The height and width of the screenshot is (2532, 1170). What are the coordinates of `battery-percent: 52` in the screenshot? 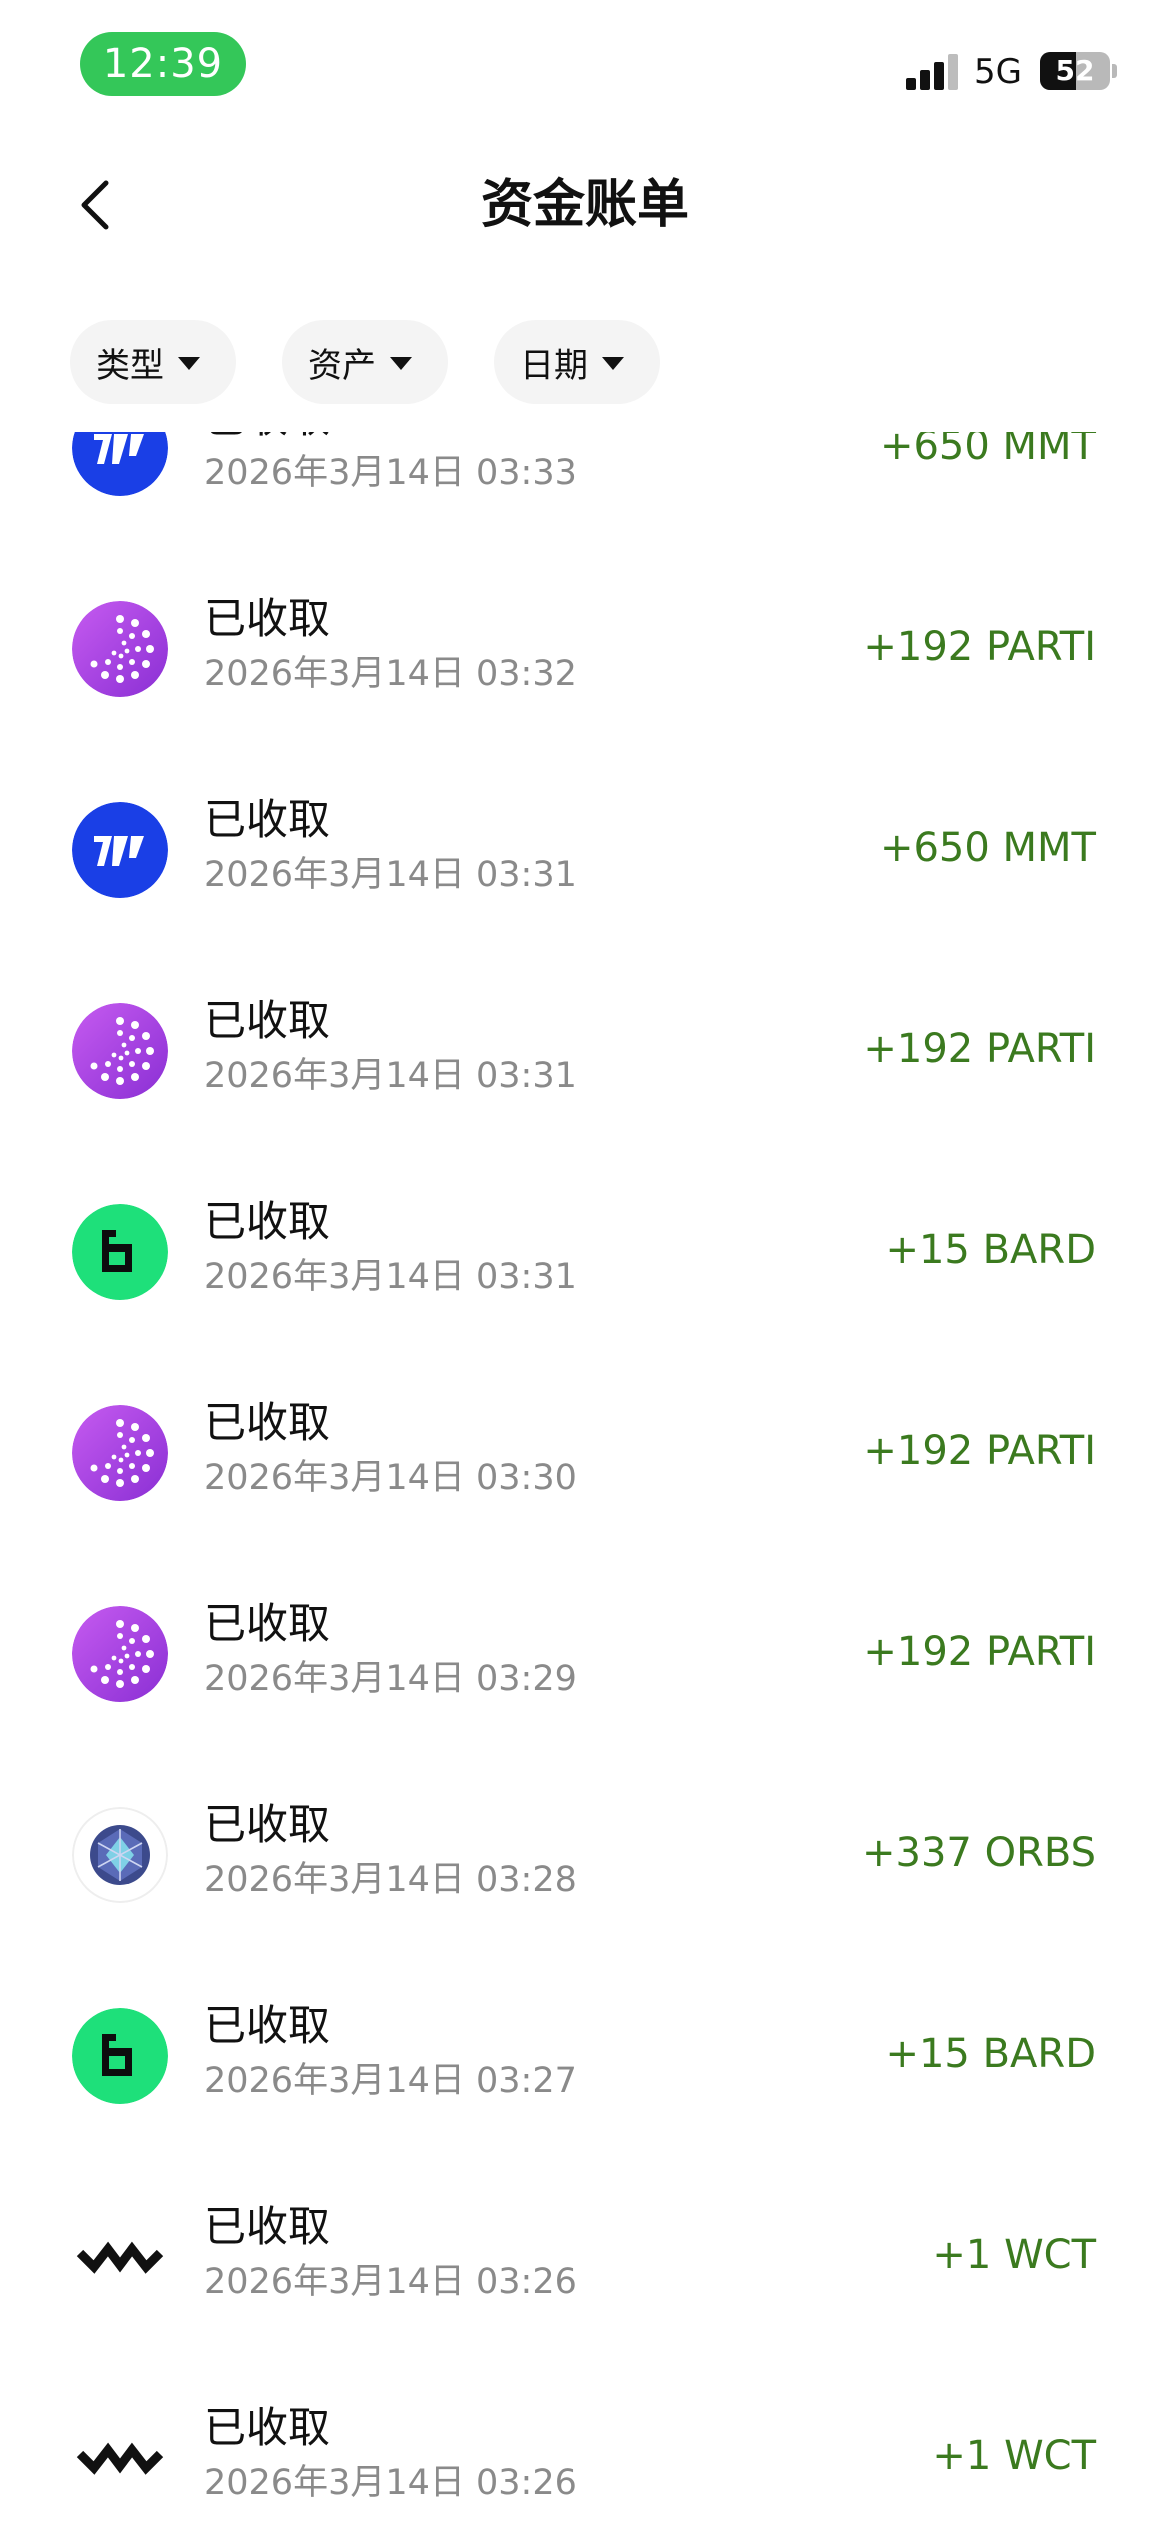 It's located at (1075, 70).